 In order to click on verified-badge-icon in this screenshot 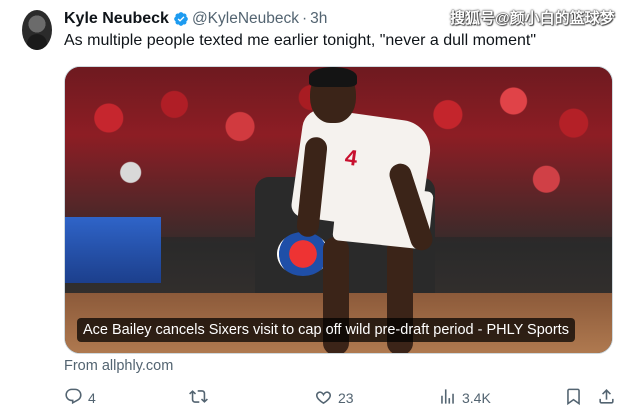, I will do `click(181, 19)`.